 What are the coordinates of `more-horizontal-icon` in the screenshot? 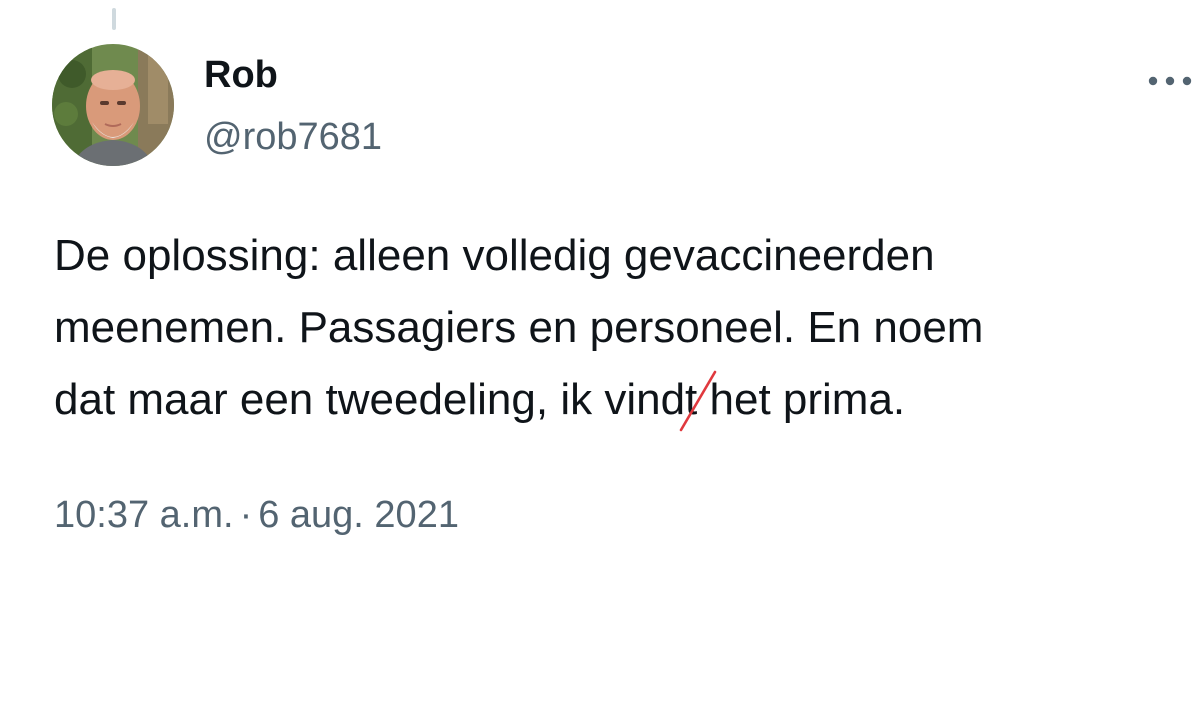 It's located at (1170, 81).